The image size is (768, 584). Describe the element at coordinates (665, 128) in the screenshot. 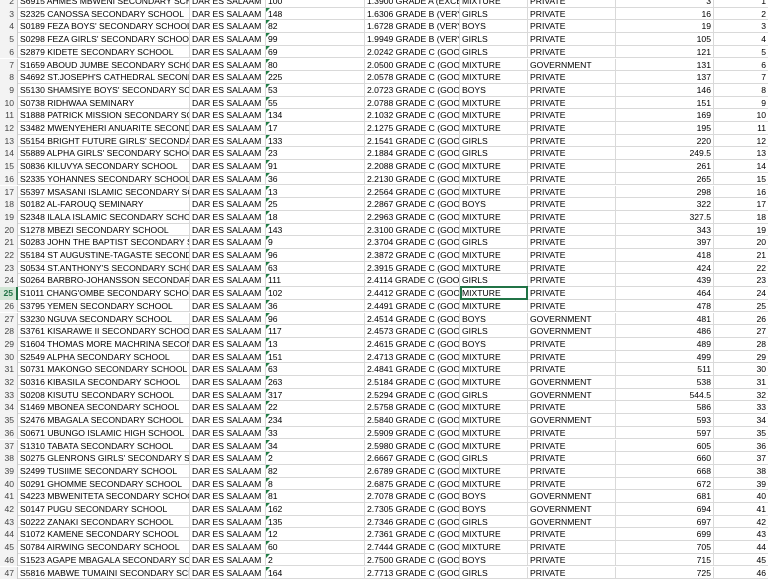

I see `national-position-cell: 195` at that location.